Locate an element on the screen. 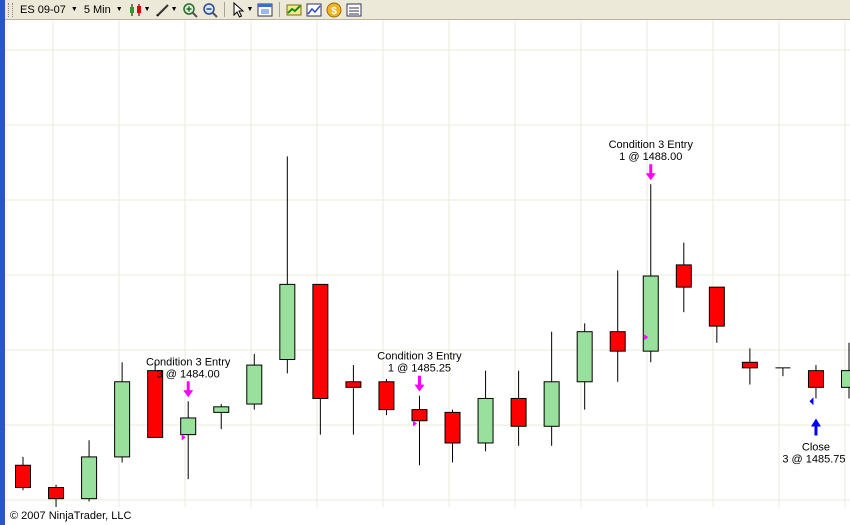  indicators-button is located at coordinates (294, 10).